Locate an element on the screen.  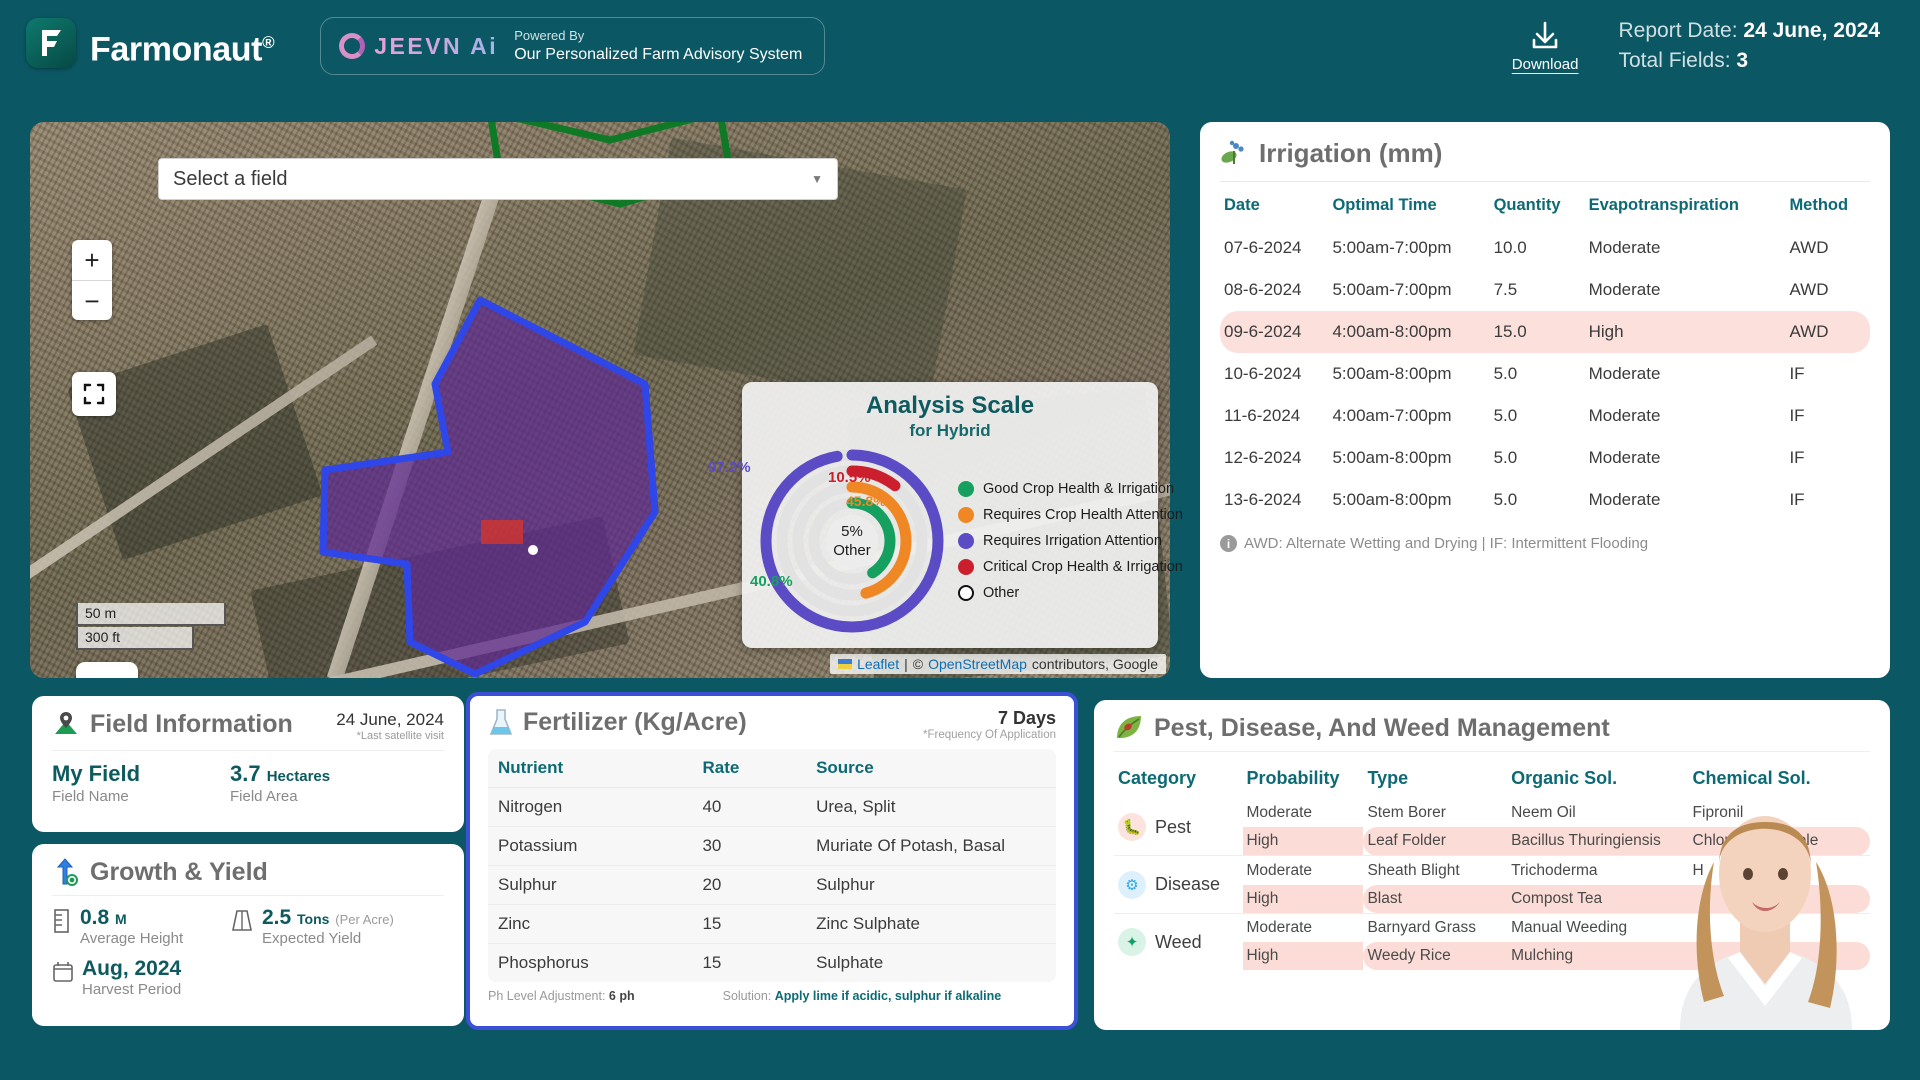
total-fields-value: 3 is located at coordinates (1742, 60).